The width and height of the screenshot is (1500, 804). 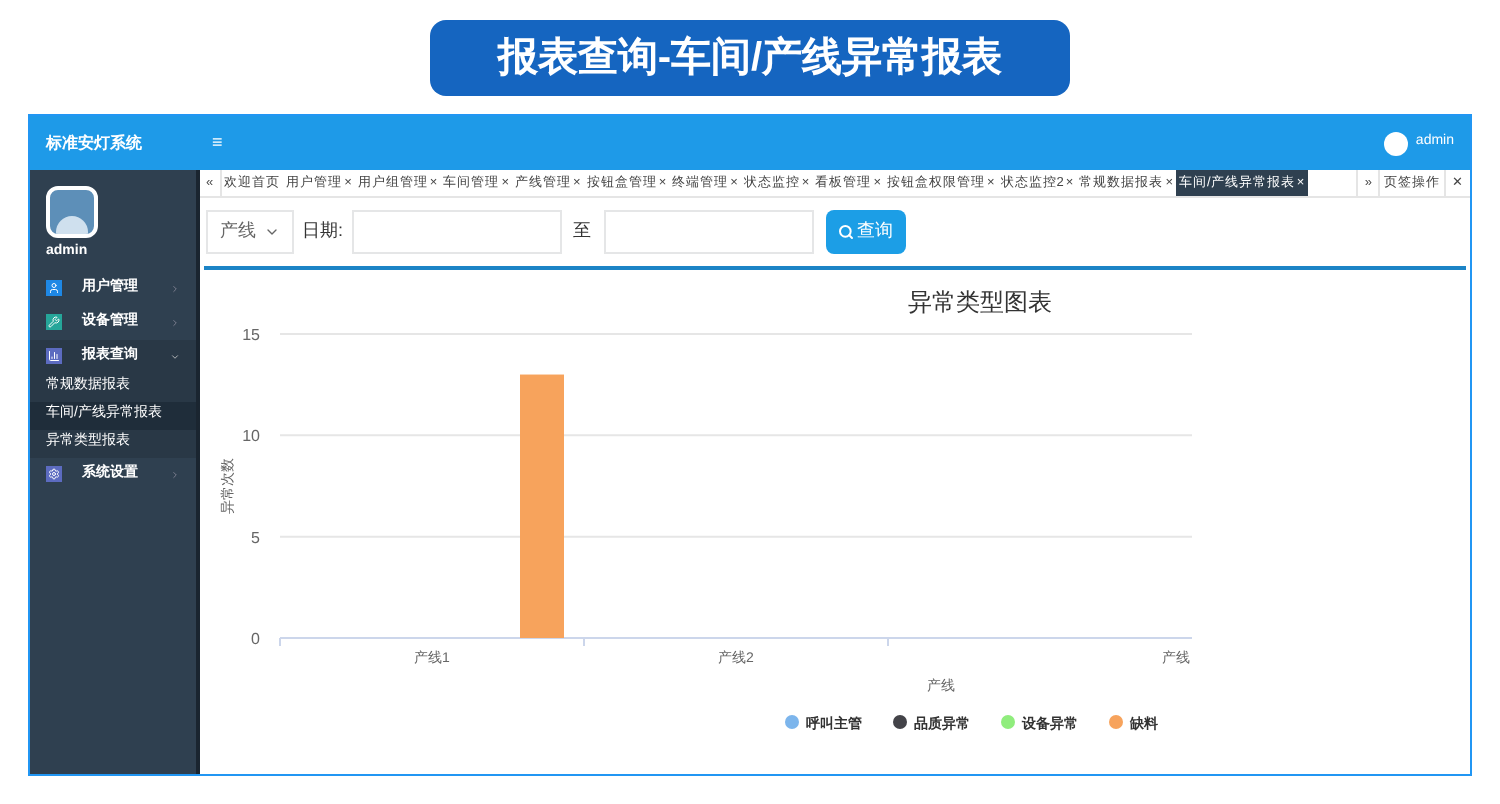 What do you see at coordinates (250, 232) in the screenshot?
I see `type-select: 产线` at bounding box center [250, 232].